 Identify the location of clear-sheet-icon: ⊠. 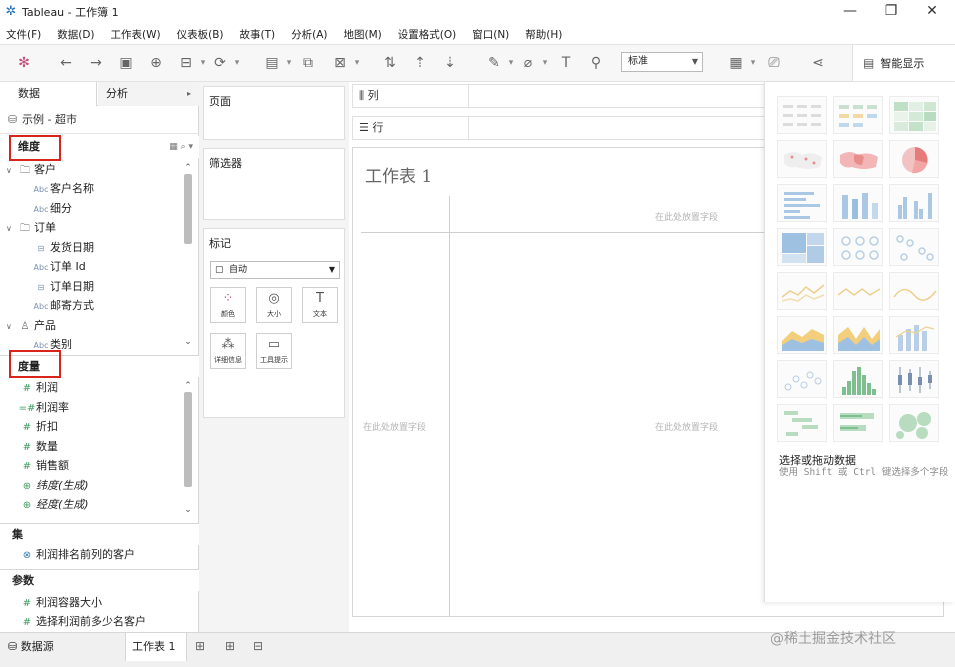
(340, 63).